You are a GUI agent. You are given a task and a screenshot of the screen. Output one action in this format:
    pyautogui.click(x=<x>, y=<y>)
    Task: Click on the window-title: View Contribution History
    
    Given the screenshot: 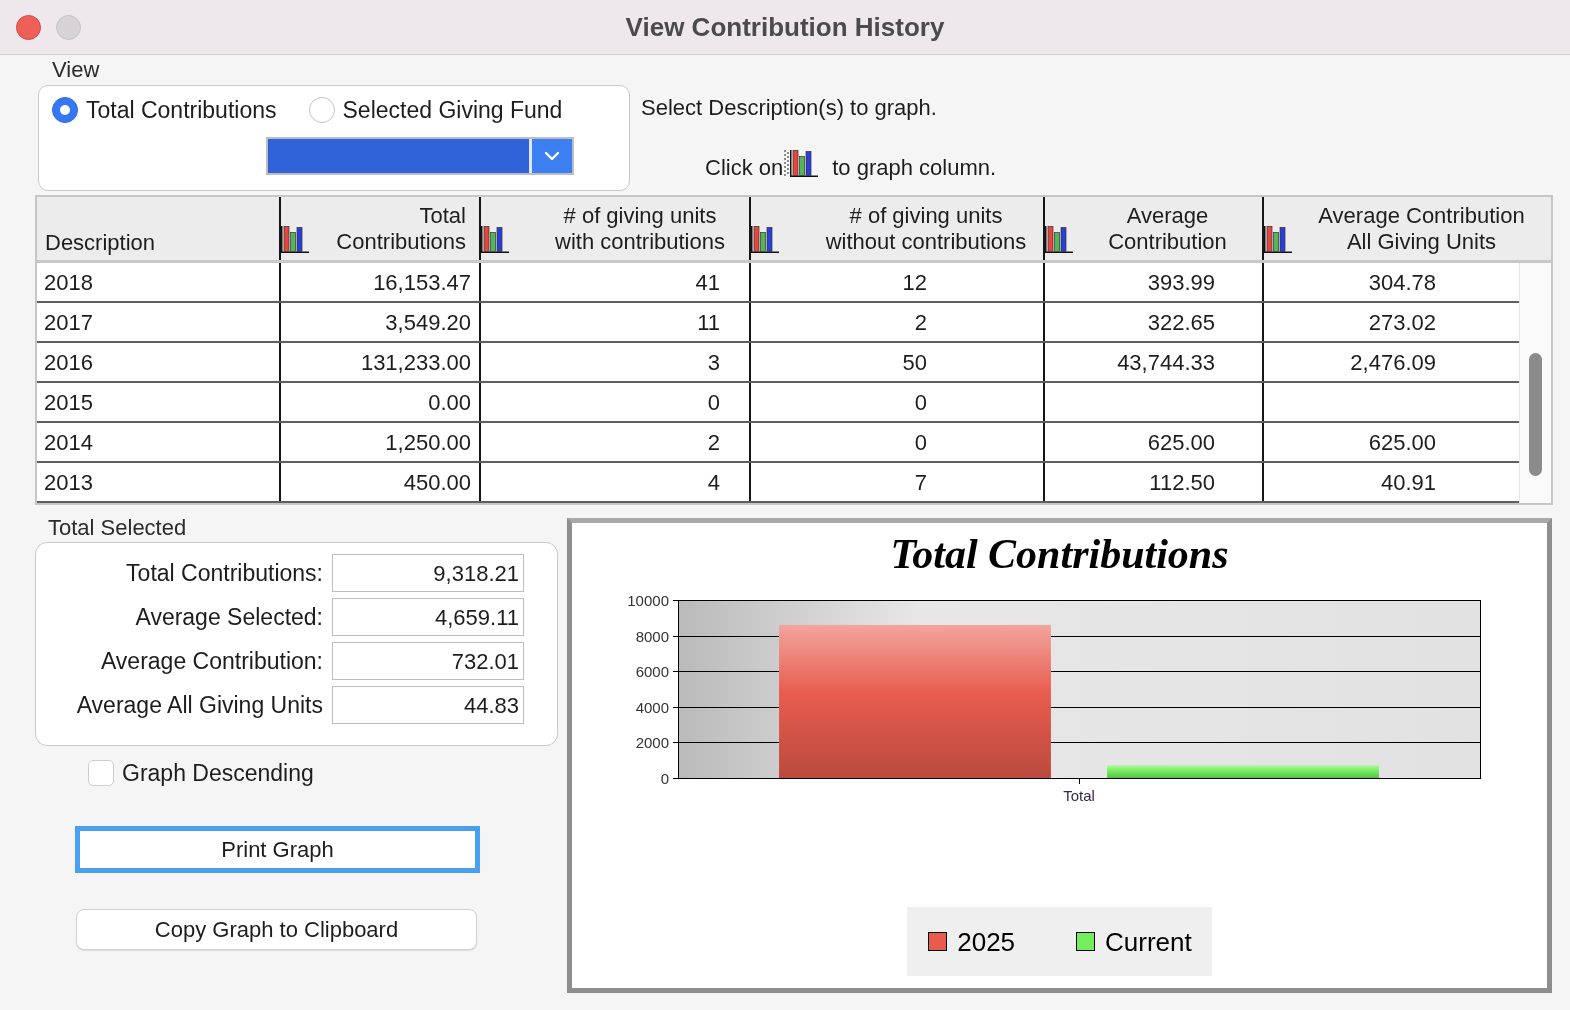 What is the action you would take?
    pyautogui.click(x=785, y=27)
    